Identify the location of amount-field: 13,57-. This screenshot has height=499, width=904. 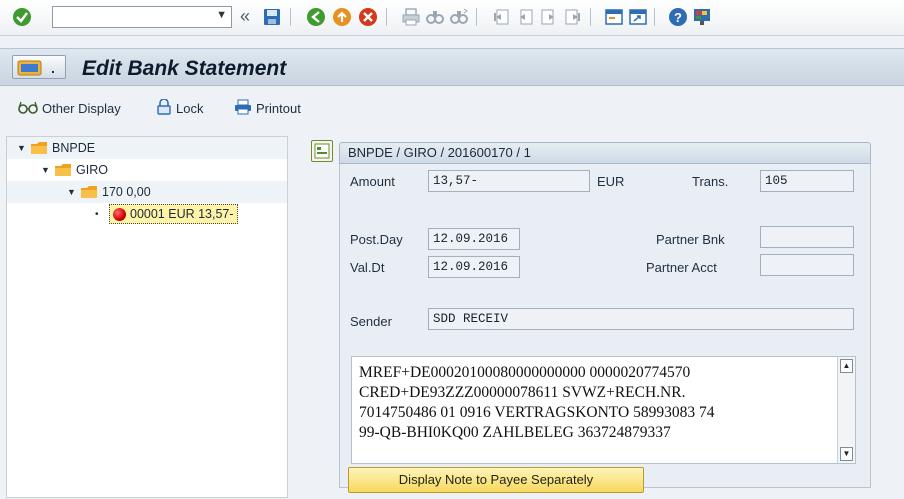
(509, 181).